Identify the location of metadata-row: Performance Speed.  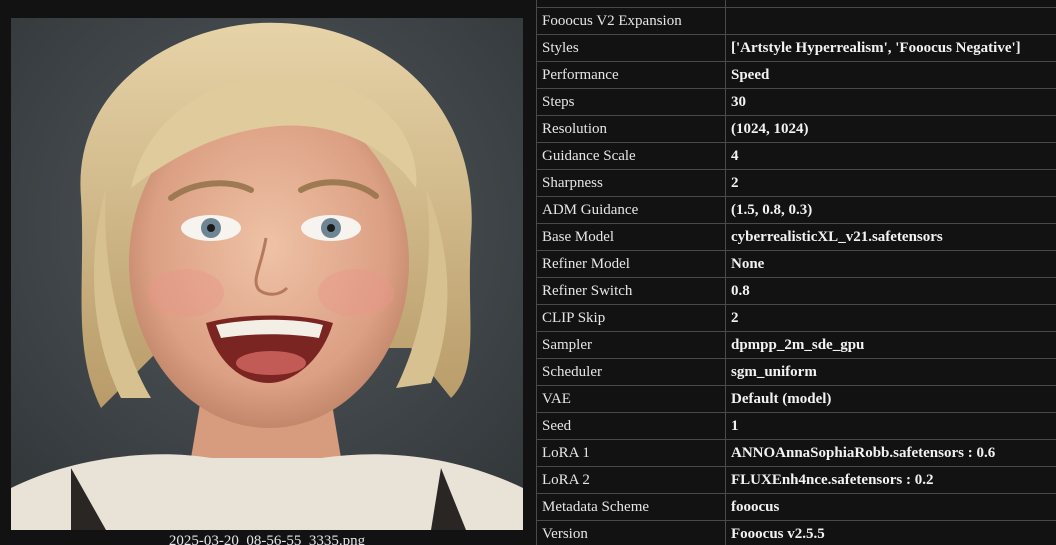
(796, 75).